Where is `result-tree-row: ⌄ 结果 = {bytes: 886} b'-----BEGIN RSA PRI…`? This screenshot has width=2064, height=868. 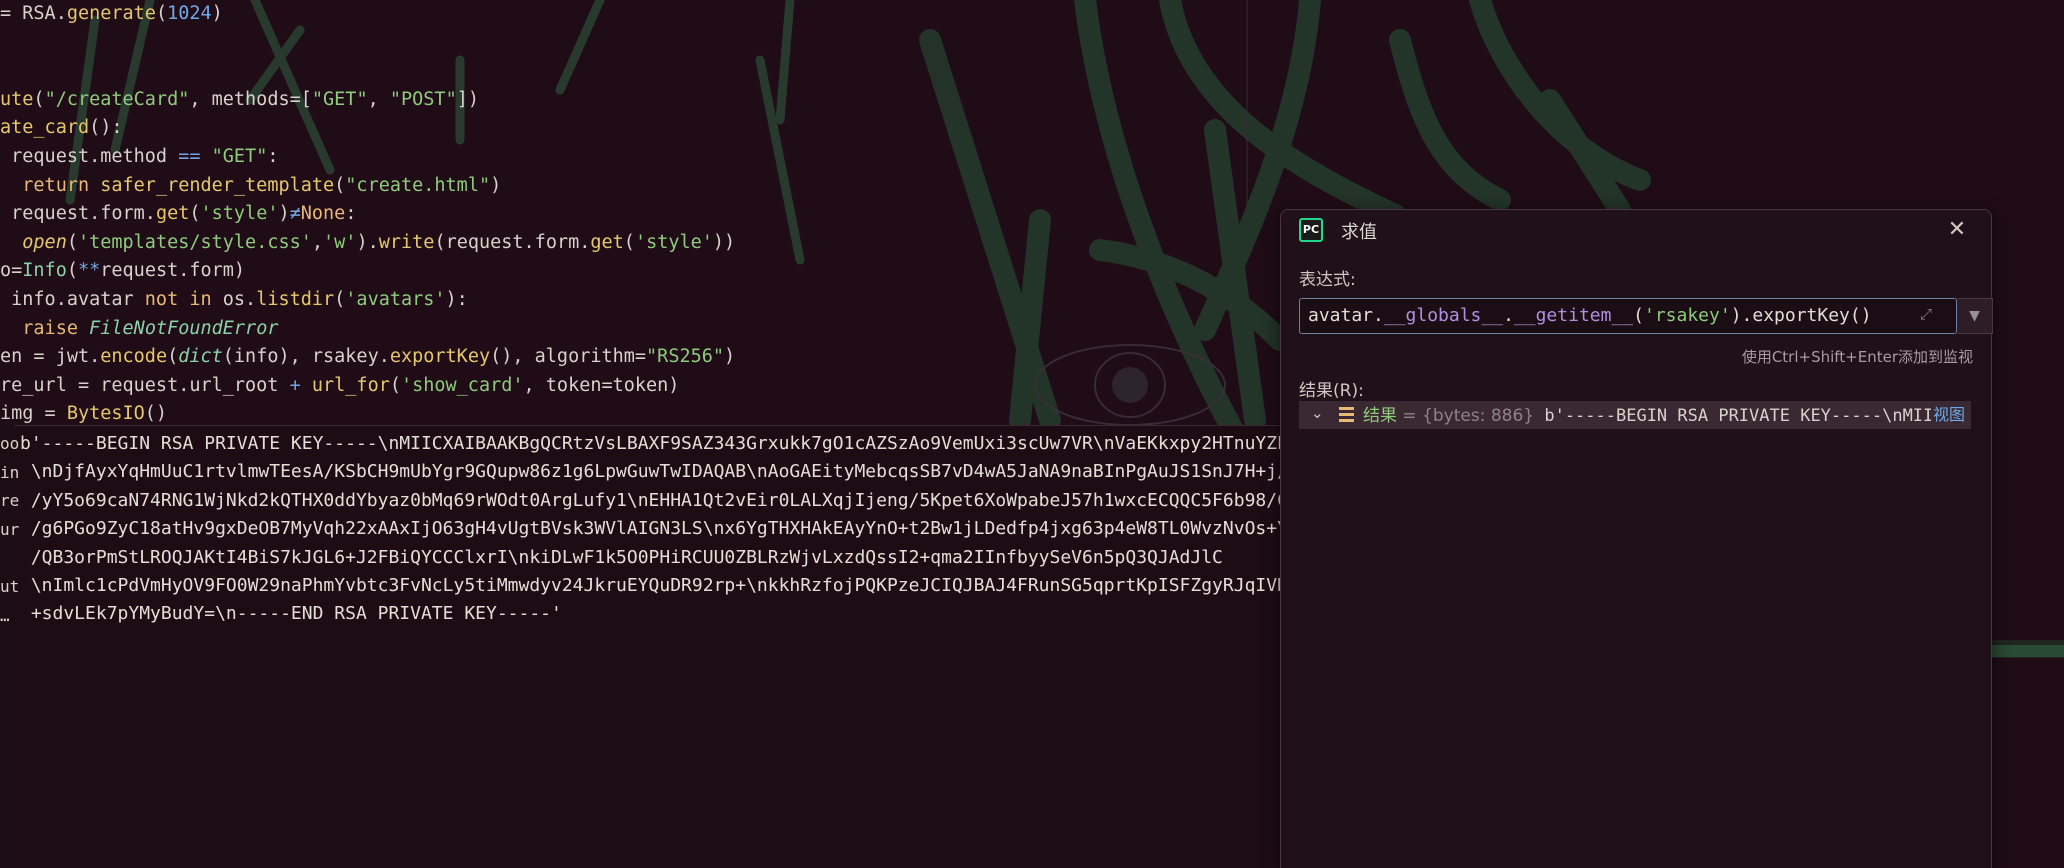
result-tree-row: ⌄ 结果 = {bytes: 886} b'-----BEGIN RSA PRI… is located at coordinates (1635, 415).